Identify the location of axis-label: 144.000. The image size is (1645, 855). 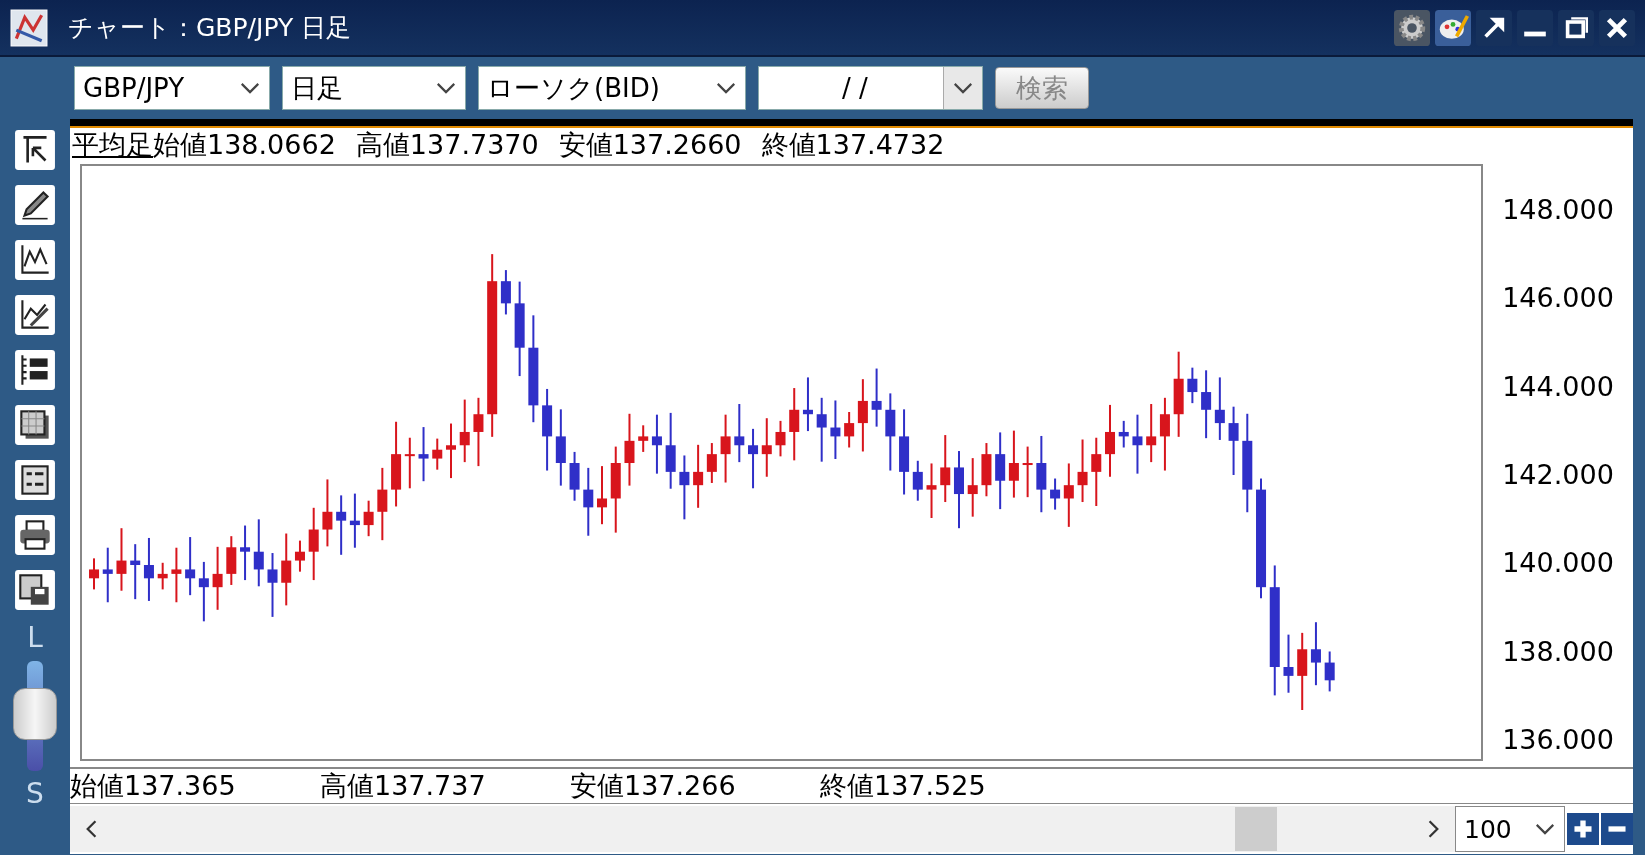
(1558, 386).